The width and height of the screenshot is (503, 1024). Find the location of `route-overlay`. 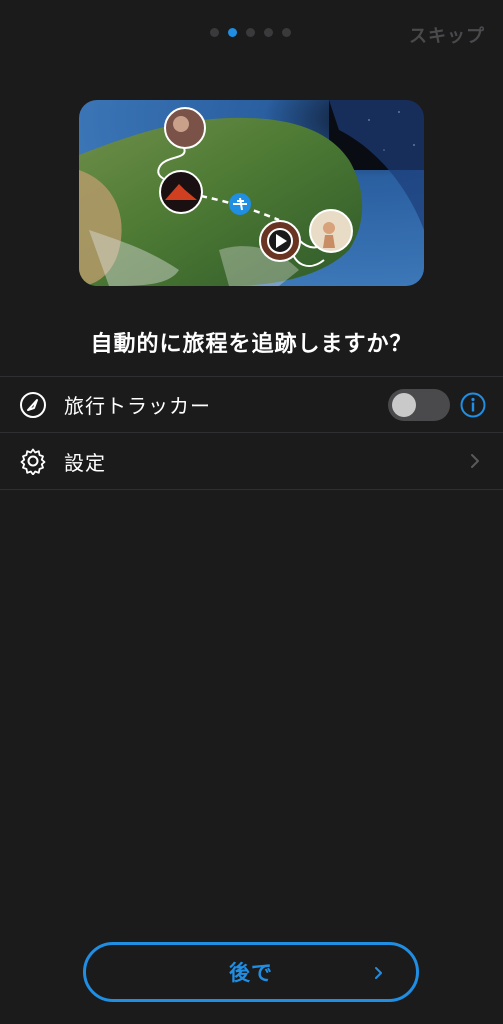

route-overlay is located at coordinates (255, 187).